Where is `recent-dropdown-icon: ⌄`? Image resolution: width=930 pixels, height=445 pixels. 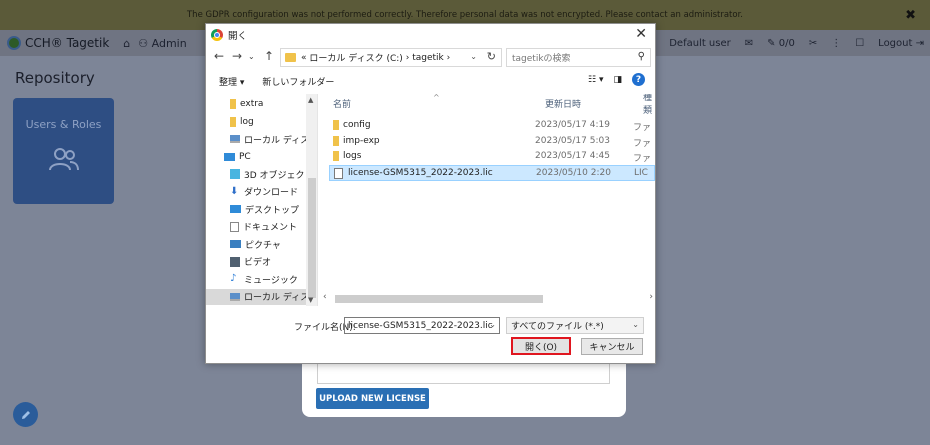 recent-dropdown-icon: ⌄ is located at coordinates (251, 56).